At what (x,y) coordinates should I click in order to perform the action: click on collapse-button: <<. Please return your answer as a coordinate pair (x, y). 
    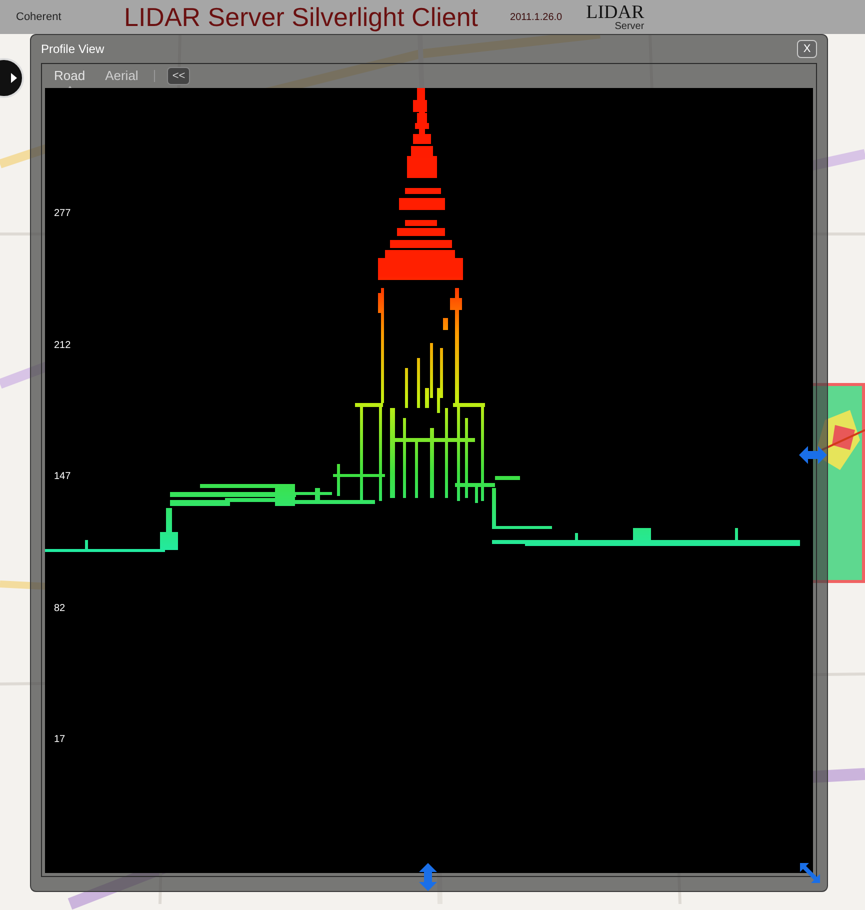
    Looking at the image, I should click on (178, 76).